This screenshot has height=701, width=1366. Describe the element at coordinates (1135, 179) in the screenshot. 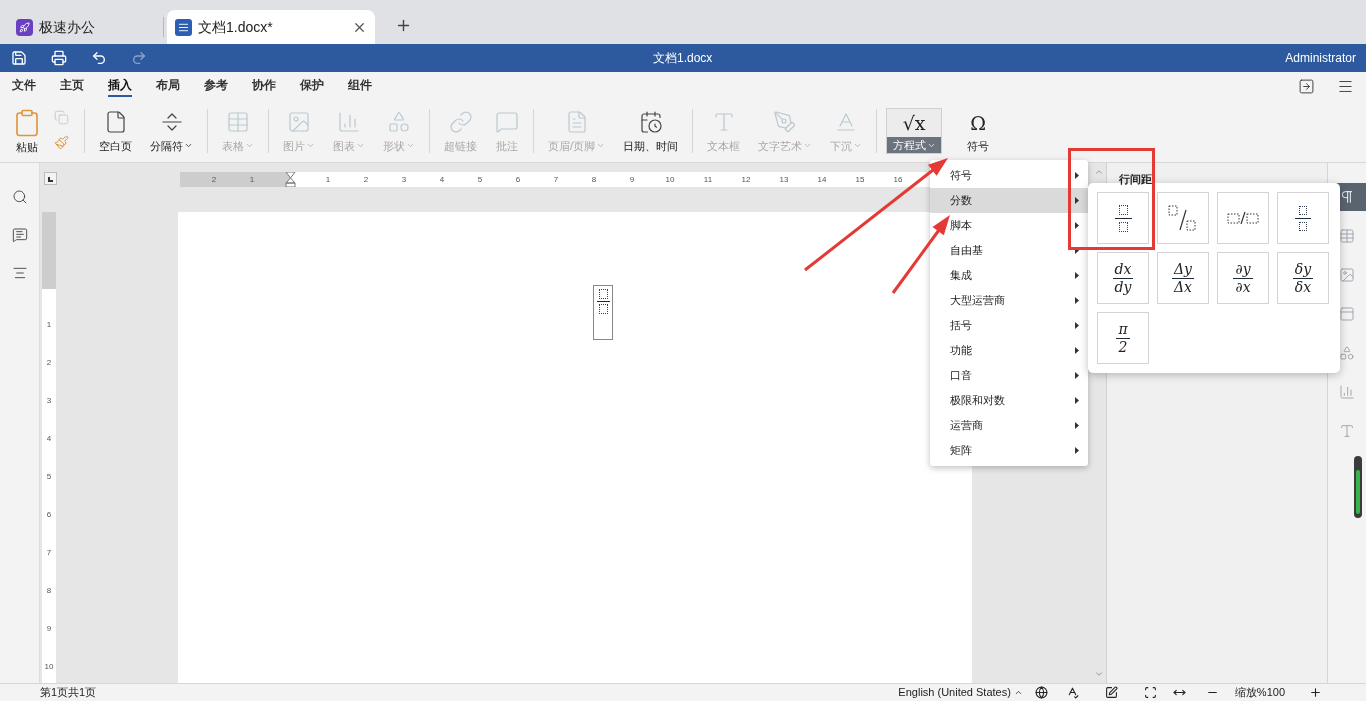

I see `panel-heading: 行间距` at that location.